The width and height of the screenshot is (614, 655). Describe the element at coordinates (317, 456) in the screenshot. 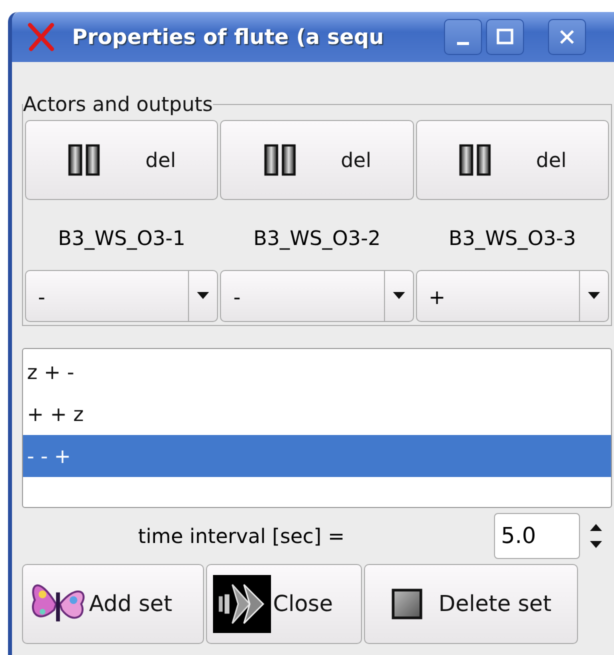

I see `set-list-item: - - +` at that location.